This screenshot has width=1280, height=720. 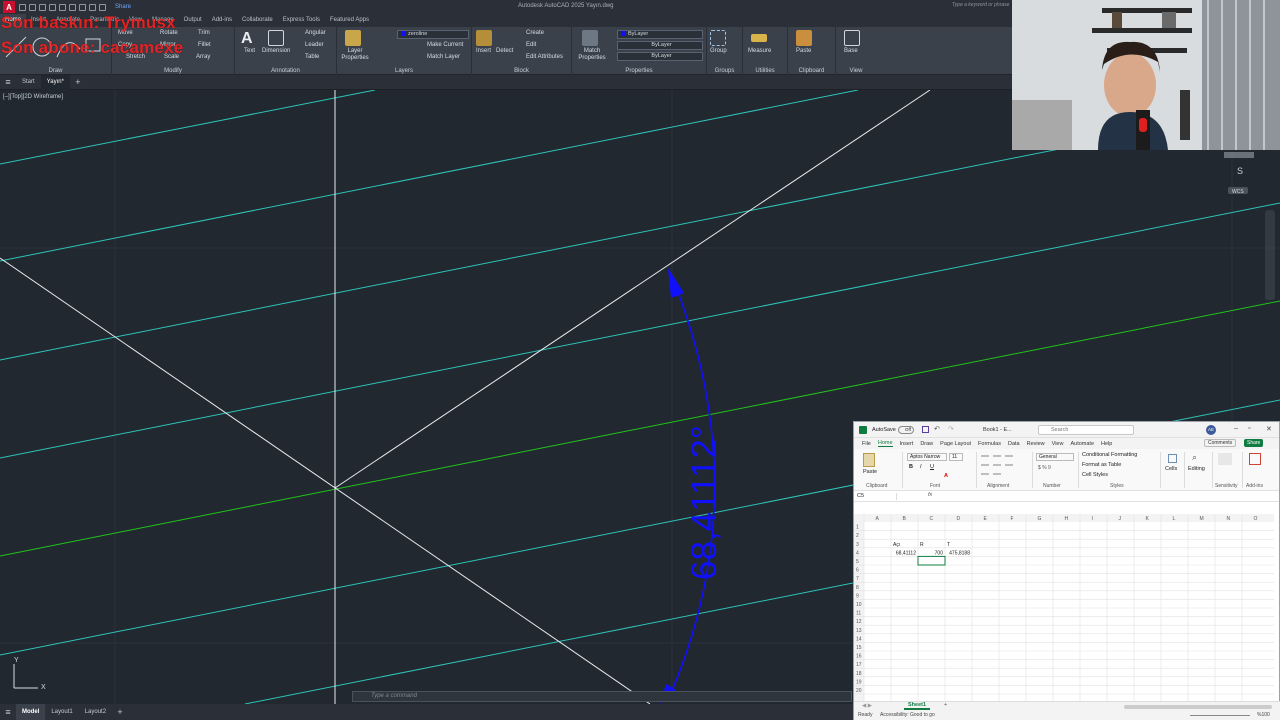 What do you see at coordinates (28, 82) in the screenshot?
I see `file-tab-start: Start` at bounding box center [28, 82].